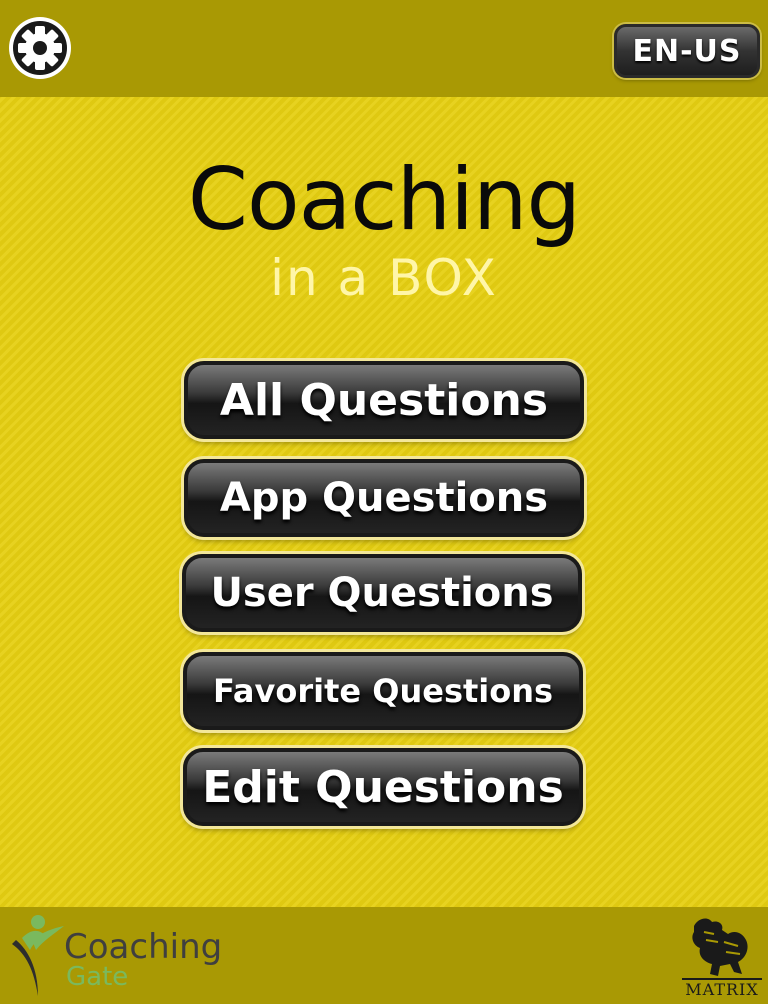  I want to click on coaching-gate-line2: Gate, so click(97, 977).